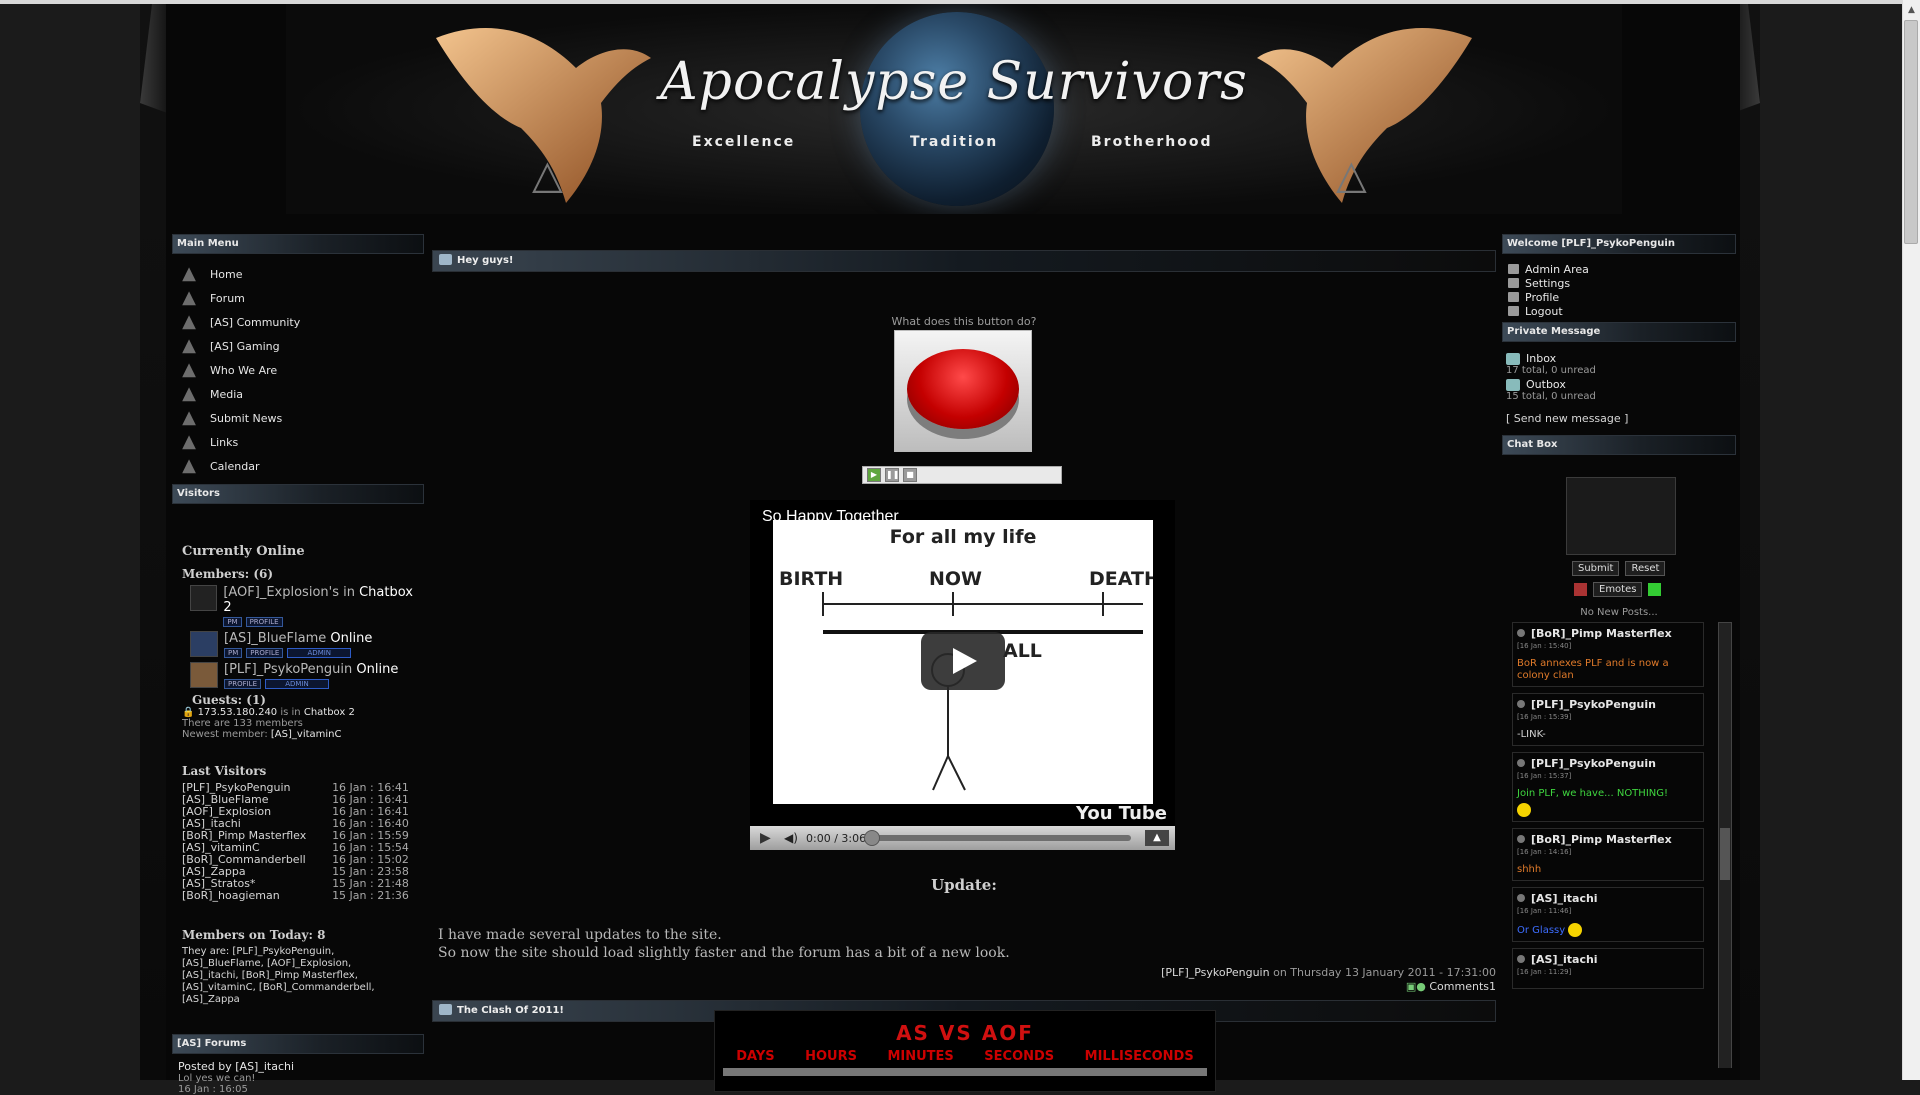 The image size is (1920, 1095). What do you see at coordinates (1655, 589) in the screenshot?
I see `color-picker-icon` at bounding box center [1655, 589].